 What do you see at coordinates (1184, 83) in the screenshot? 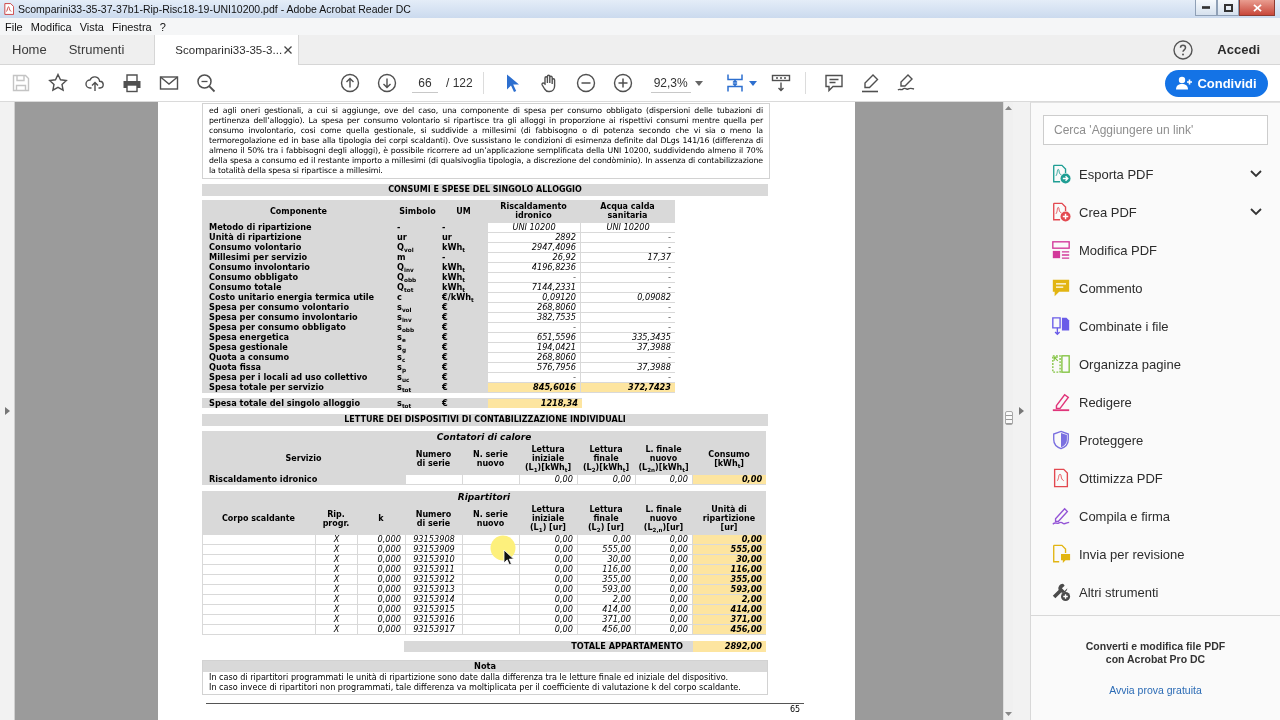
I see `person-plus-icon` at bounding box center [1184, 83].